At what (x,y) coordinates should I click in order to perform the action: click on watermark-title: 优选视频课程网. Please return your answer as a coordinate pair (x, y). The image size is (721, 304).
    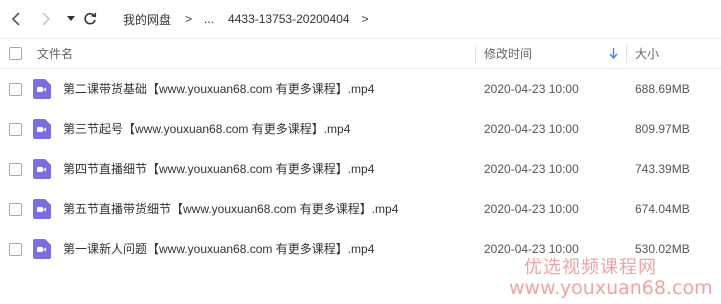
    Looking at the image, I should click on (590, 267).